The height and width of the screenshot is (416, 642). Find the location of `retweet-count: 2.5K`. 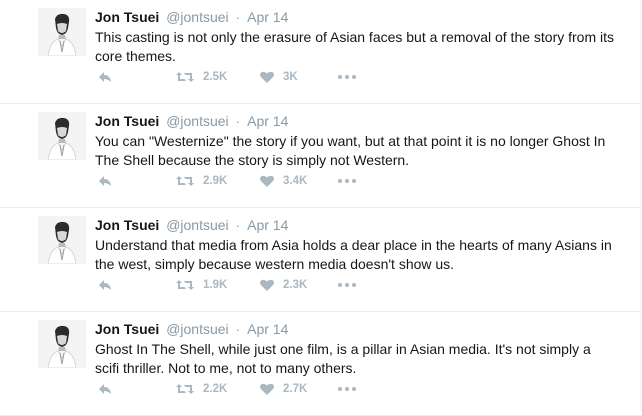

retweet-count: 2.5K is located at coordinates (215, 77).